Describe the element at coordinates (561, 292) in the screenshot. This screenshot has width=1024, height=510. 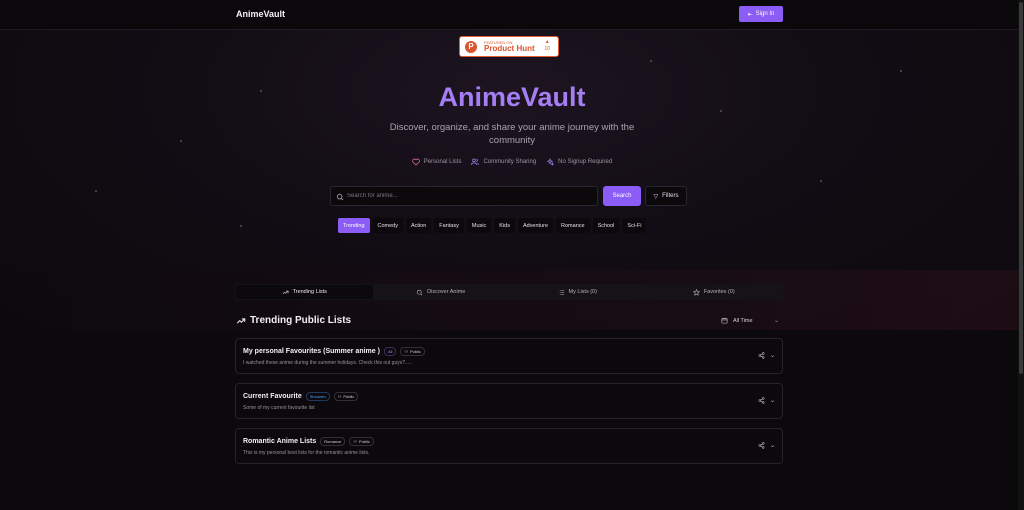
I see `list-icon` at that location.